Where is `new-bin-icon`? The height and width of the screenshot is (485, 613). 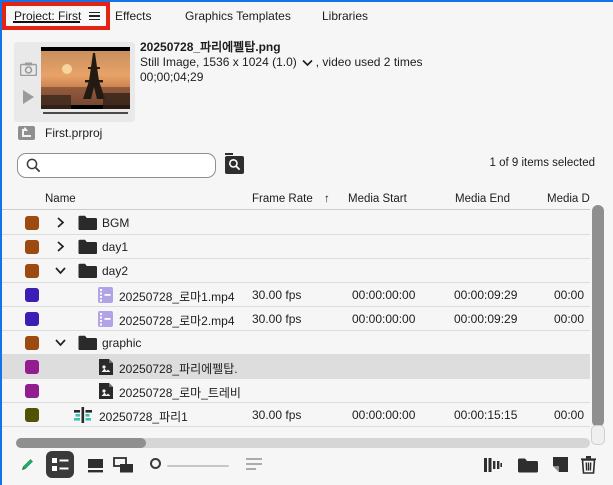 new-bin-icon is located at coordinates (527, 467).